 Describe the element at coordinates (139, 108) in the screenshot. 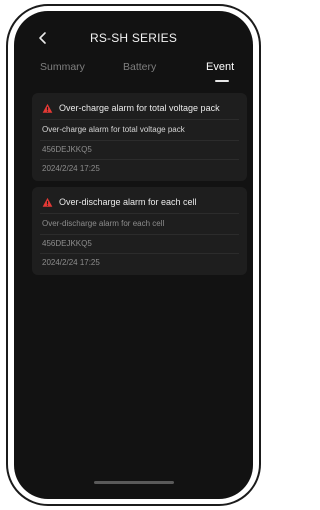

I see `event-title: Over-charge alarm for total voltage pack` at that location.